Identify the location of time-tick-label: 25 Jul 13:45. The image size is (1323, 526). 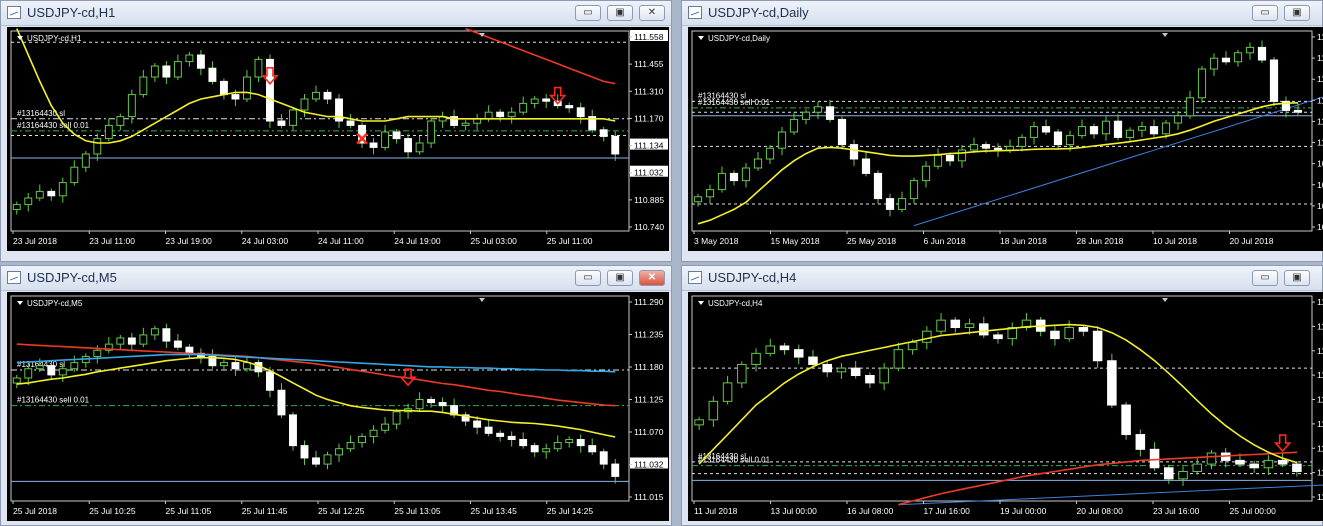
(494, 511).